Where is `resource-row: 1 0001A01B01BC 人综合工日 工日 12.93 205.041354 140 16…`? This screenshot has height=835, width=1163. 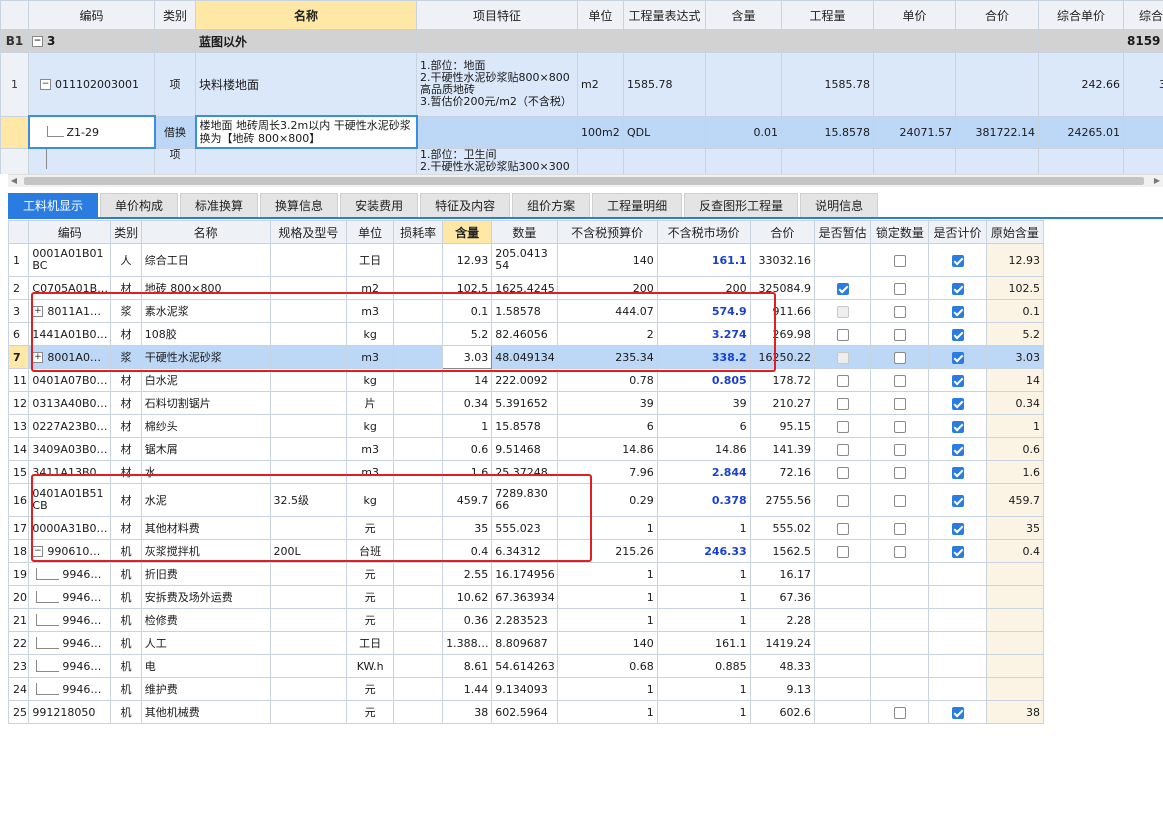 resource-row: 1 0001A01B01BC 人综合工日 工日 12.93 205.041354 140 16… is located at coordinates (526, 260).